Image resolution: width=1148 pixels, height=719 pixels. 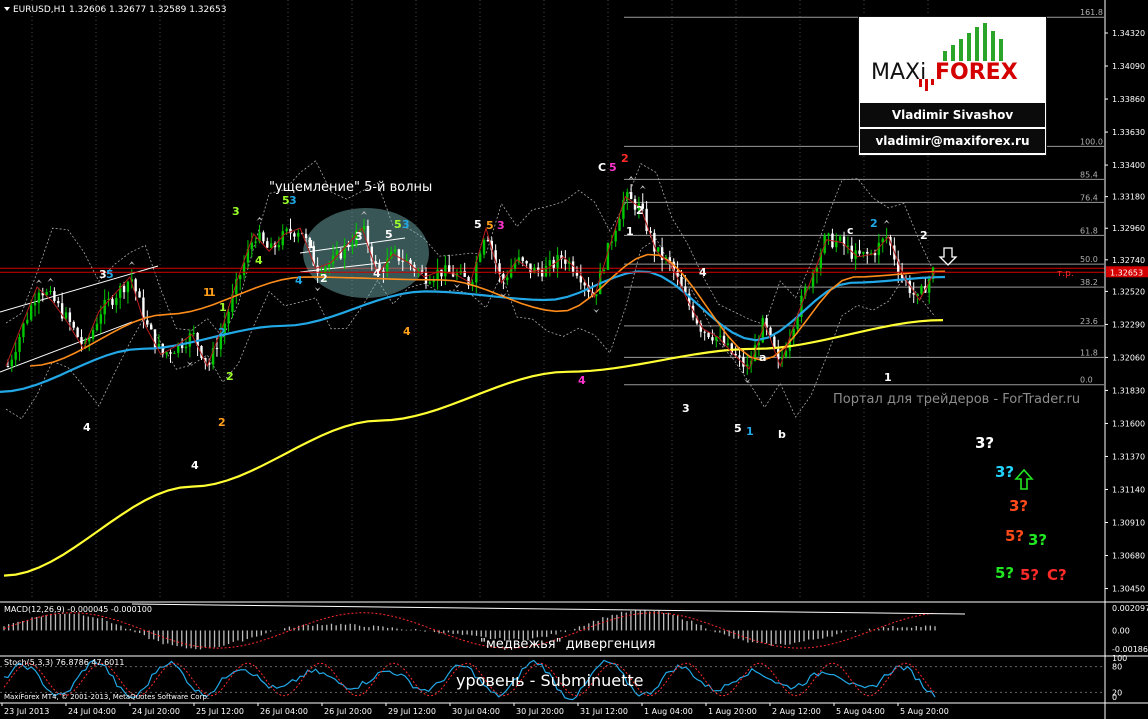 What do you see at coordinates (1014, 536) in the screenshot?
I see `wave-label: 5?` at bounding box center [1014, 536].